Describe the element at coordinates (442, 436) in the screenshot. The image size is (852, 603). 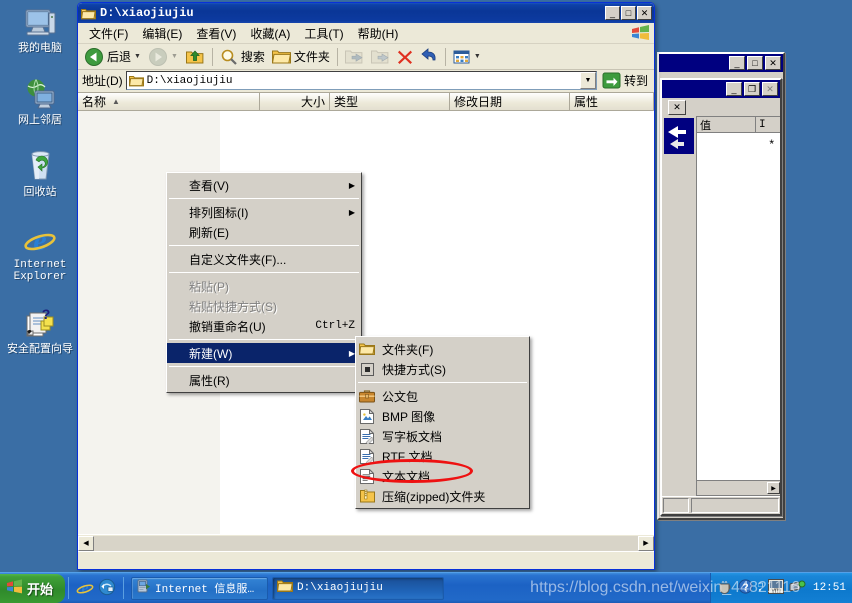
I see `submenu-item-wordpad-document: 写字板文档` at that location.